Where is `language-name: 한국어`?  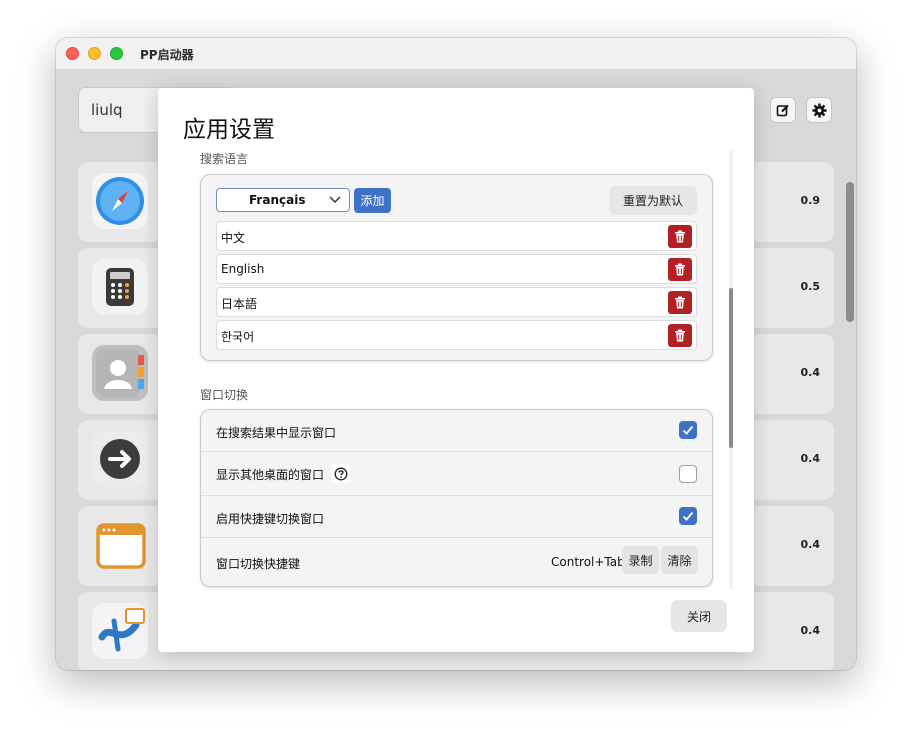 language-name: 한국어 is located at coordinates (238, 337).